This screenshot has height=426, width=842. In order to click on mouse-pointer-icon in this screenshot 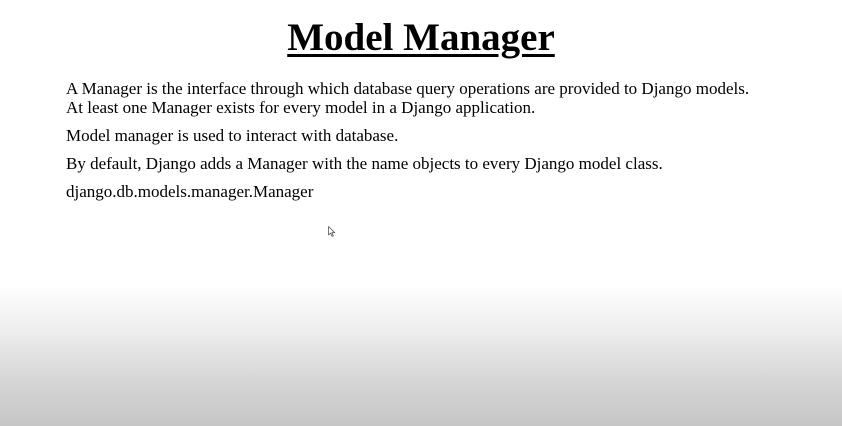, I will do `click(332, 231)`.